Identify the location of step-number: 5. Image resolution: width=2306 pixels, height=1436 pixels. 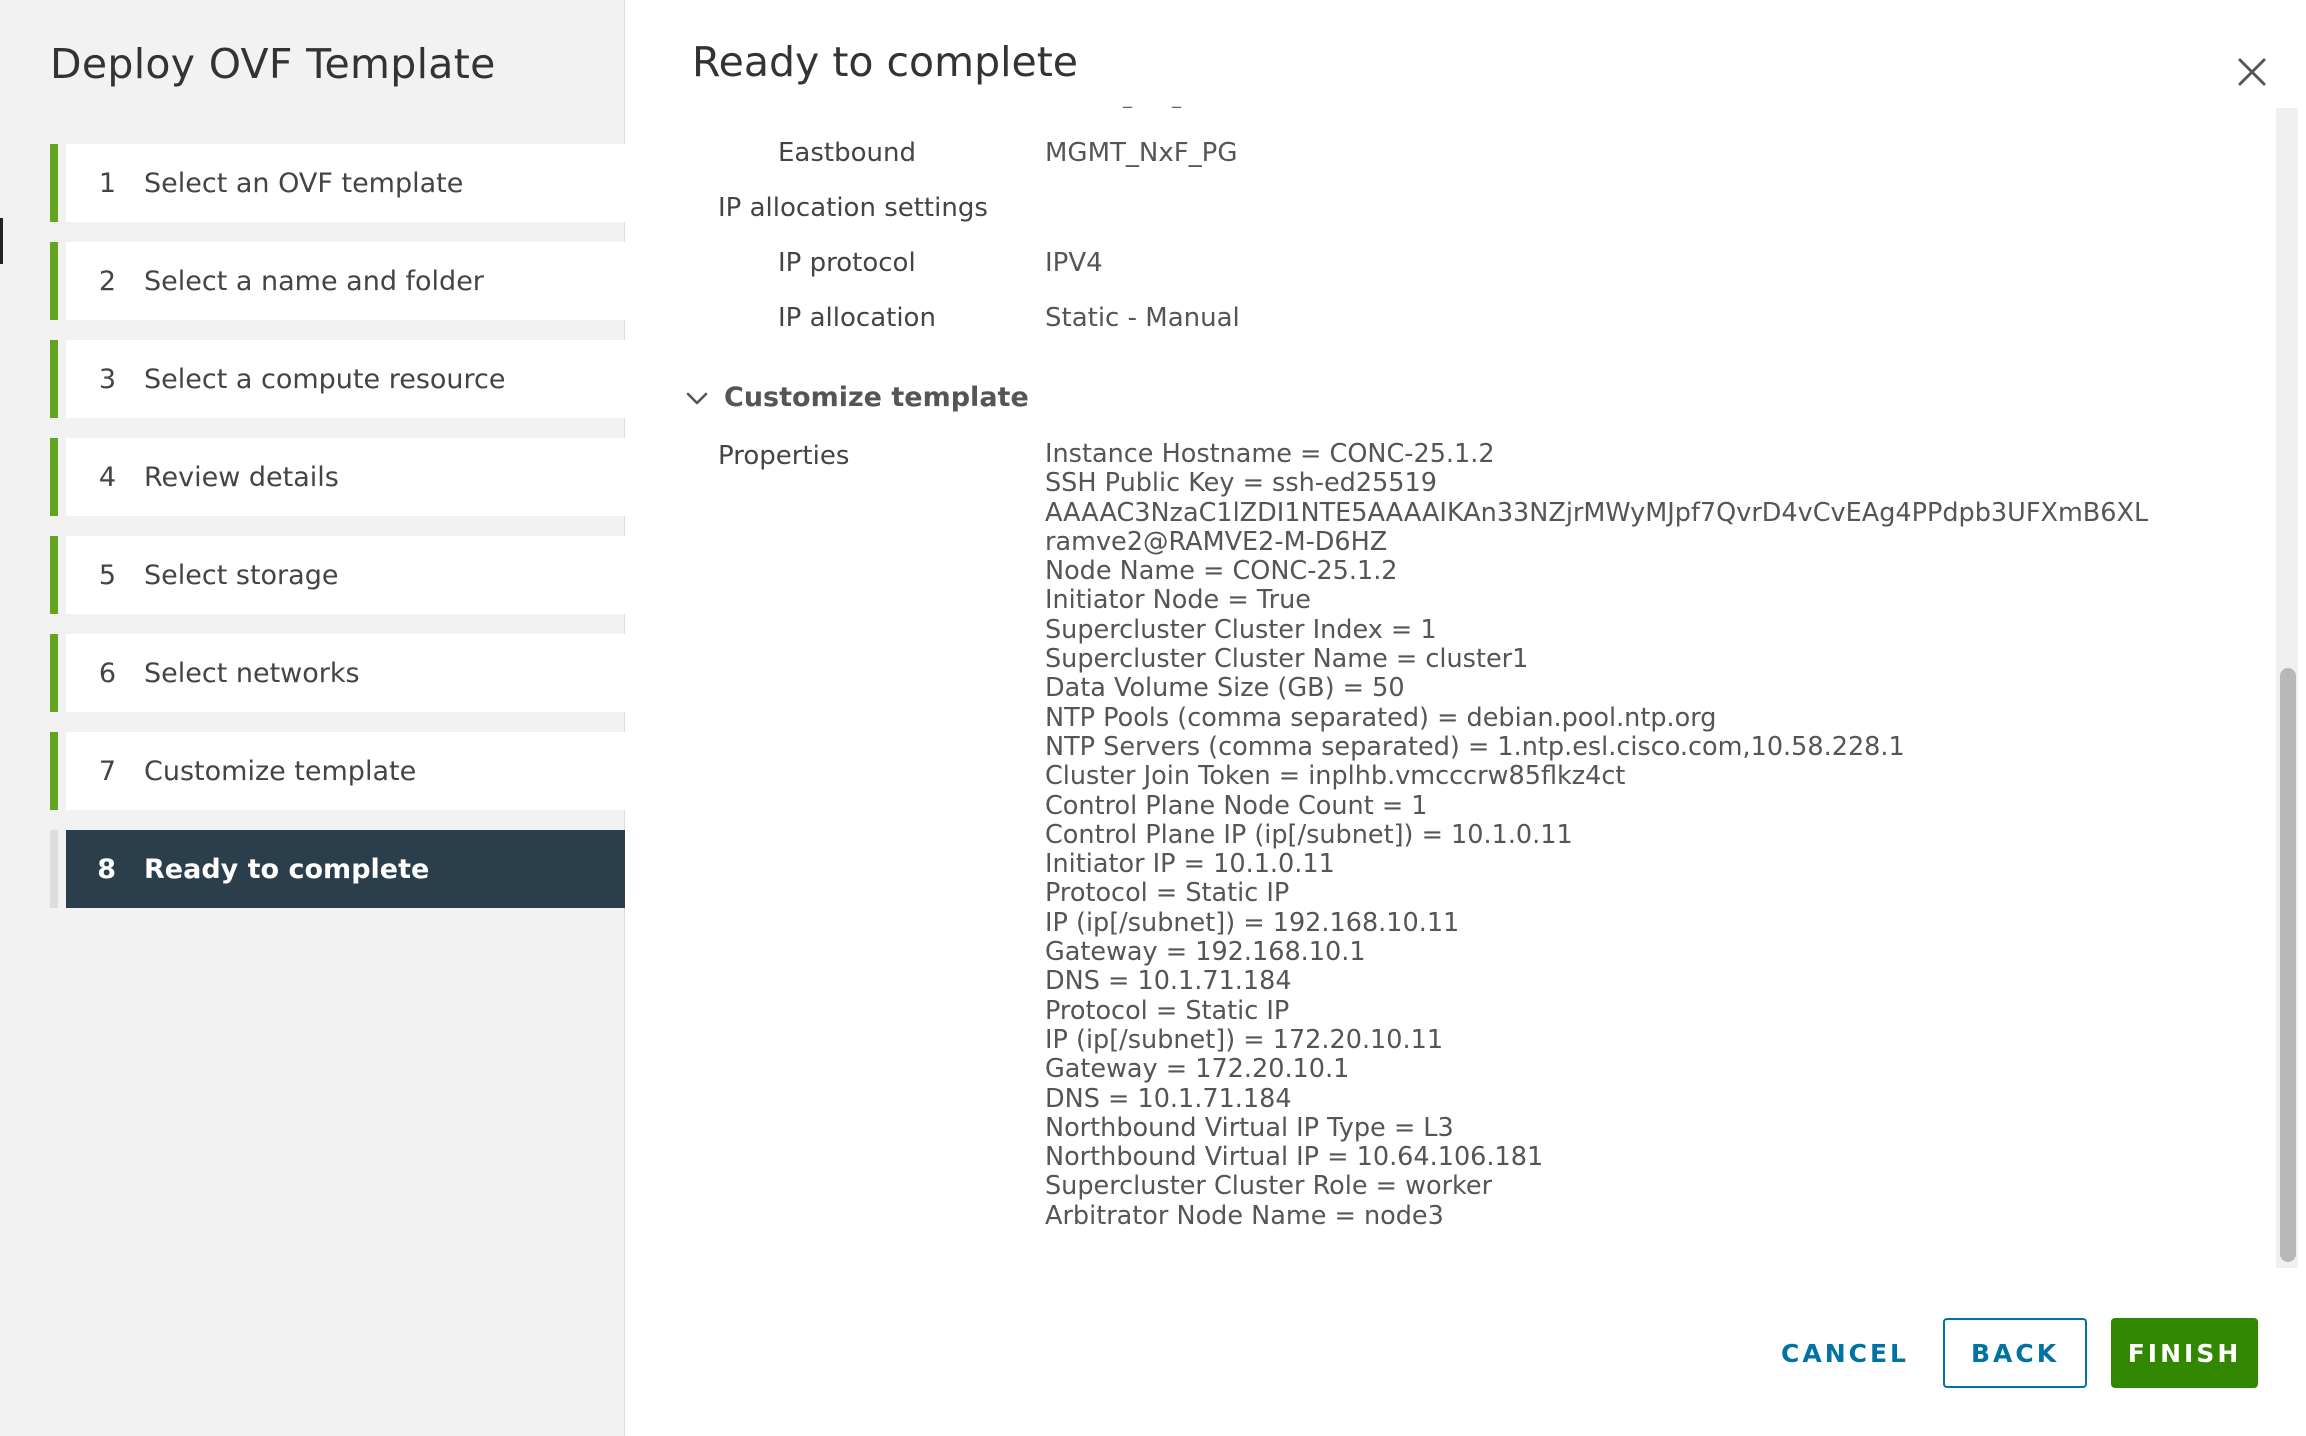
(107, 575).